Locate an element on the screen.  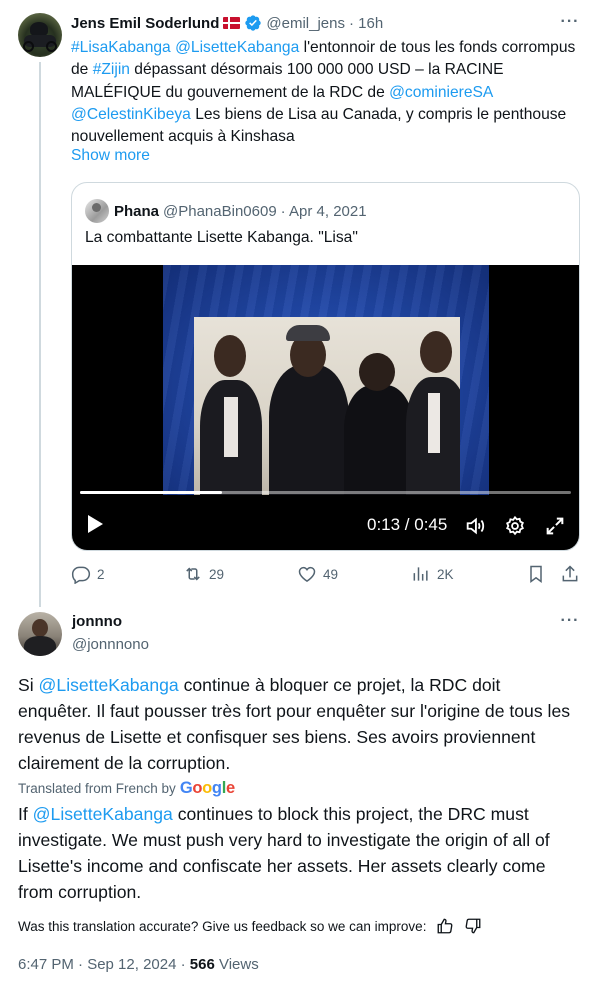
author-handle: @emil_jens is located at coordinates (305, 23).